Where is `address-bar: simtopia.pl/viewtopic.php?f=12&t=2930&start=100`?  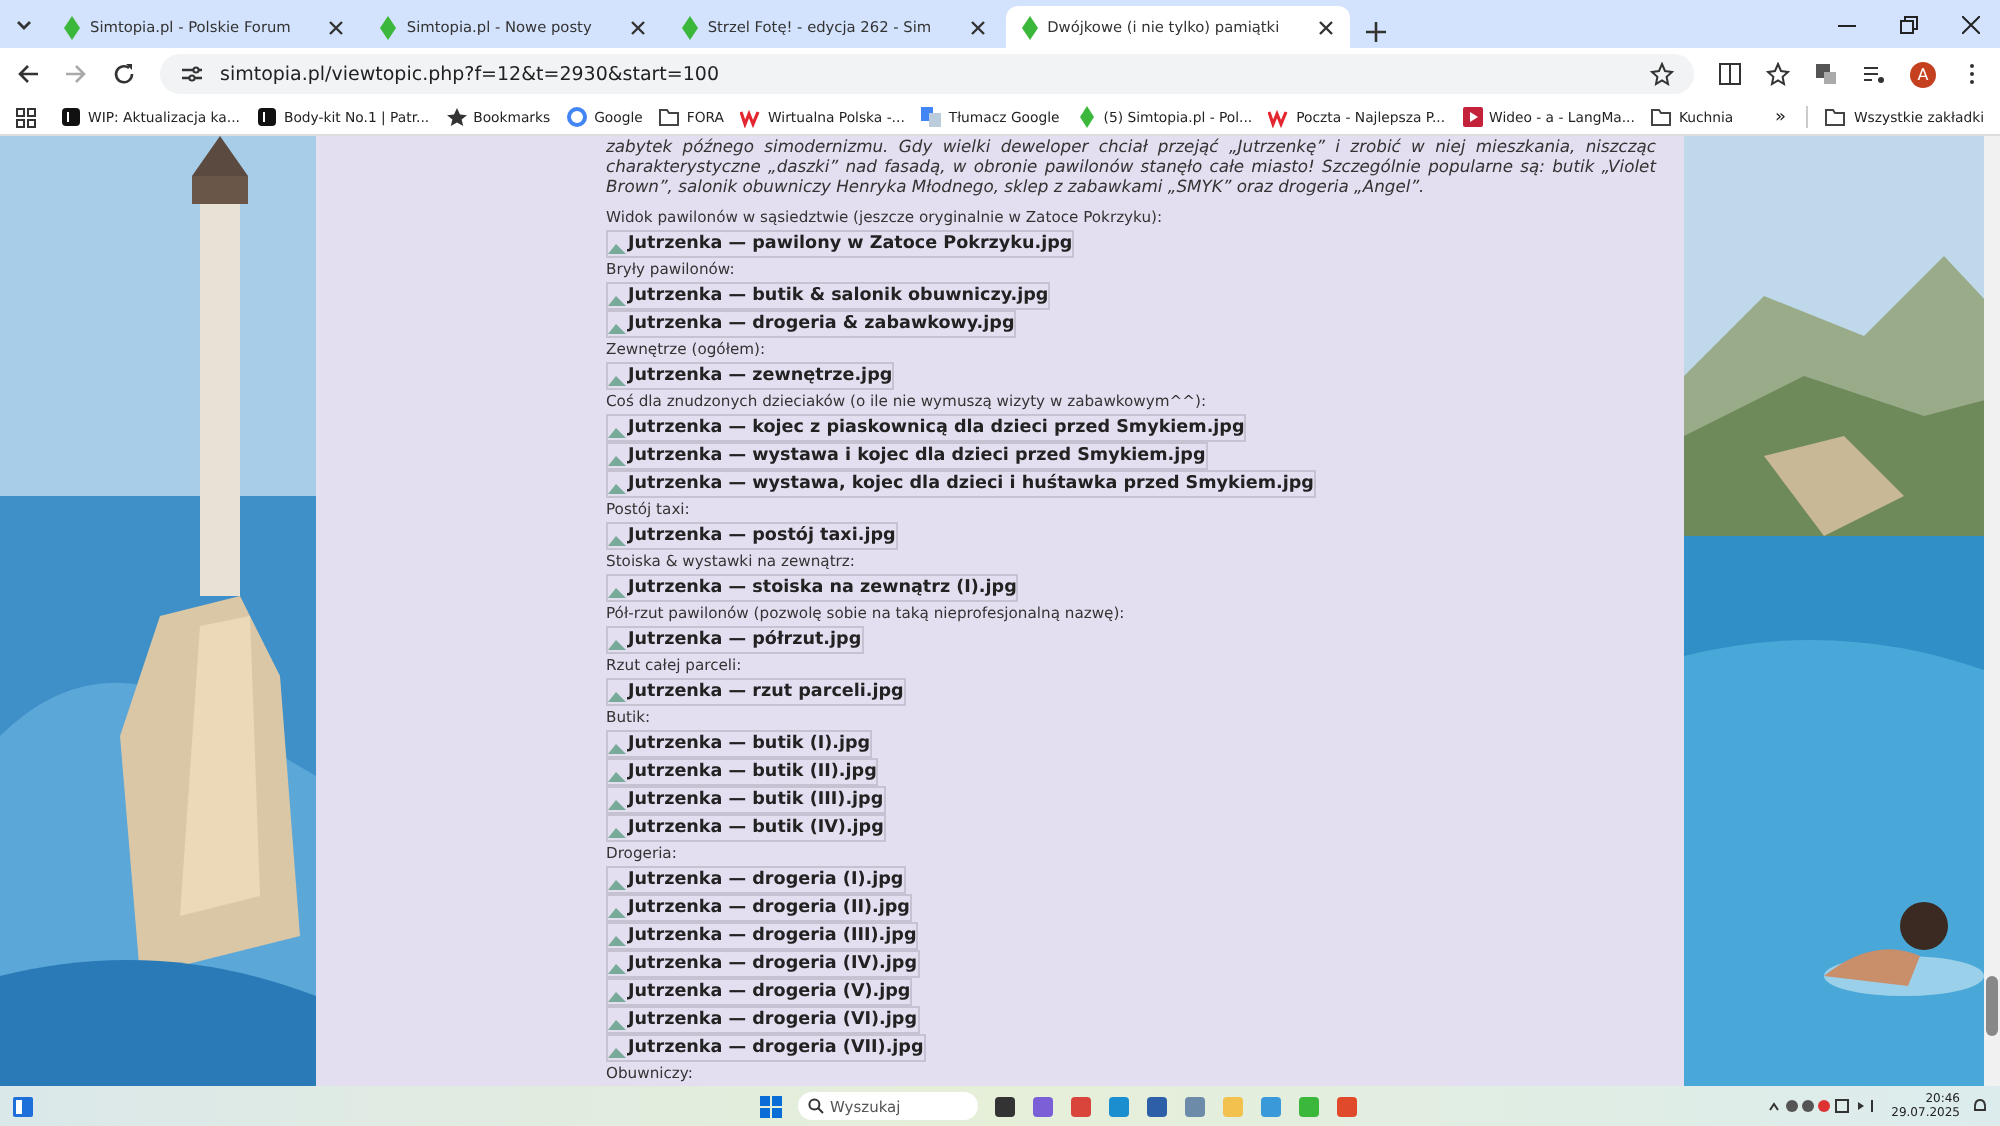 address-bar: simtopia.pl/viewtopic.php?f=12&t=2930&start=100 is located at coordinates (927, 74).